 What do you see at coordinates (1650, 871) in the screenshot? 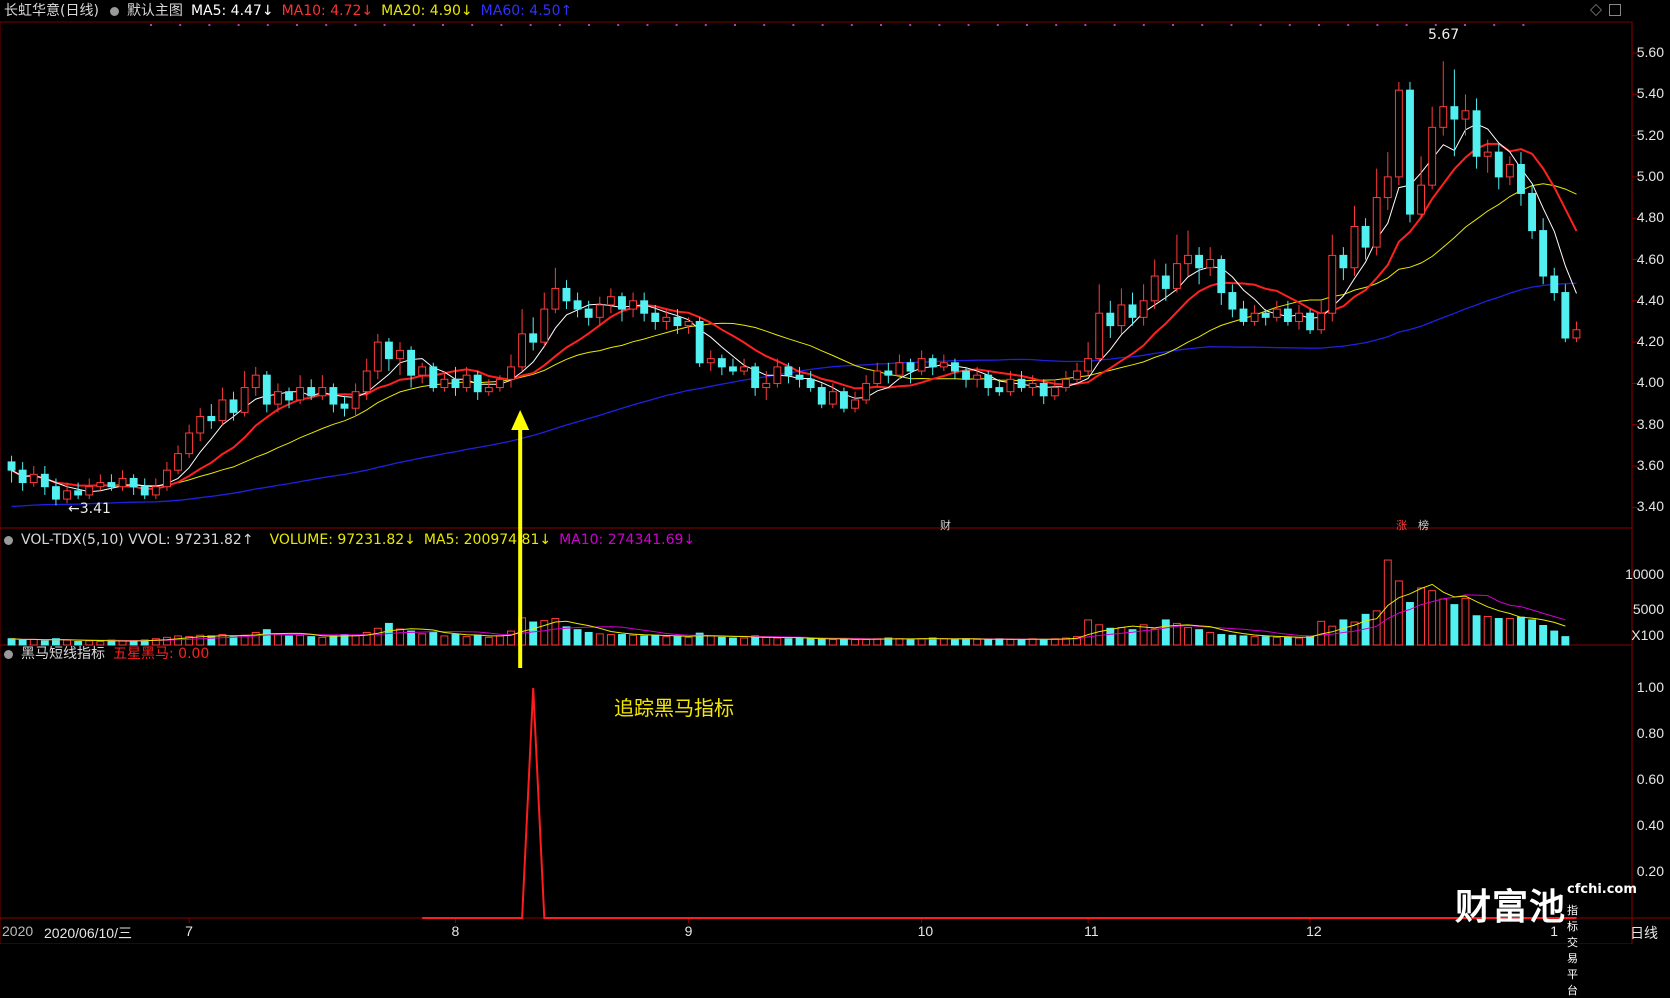
I see `indicator-tick-label: 0.20` at bounding box center [1650, 871].